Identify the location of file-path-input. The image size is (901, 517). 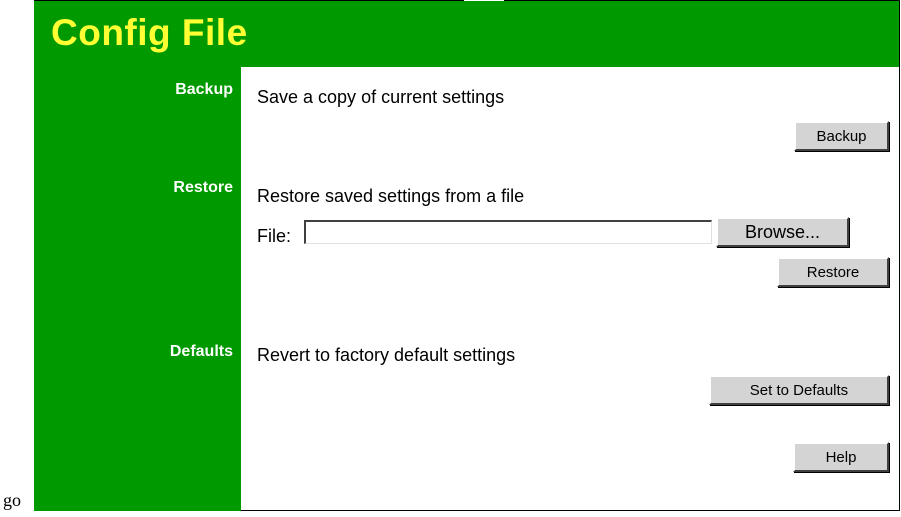
(508, 232).